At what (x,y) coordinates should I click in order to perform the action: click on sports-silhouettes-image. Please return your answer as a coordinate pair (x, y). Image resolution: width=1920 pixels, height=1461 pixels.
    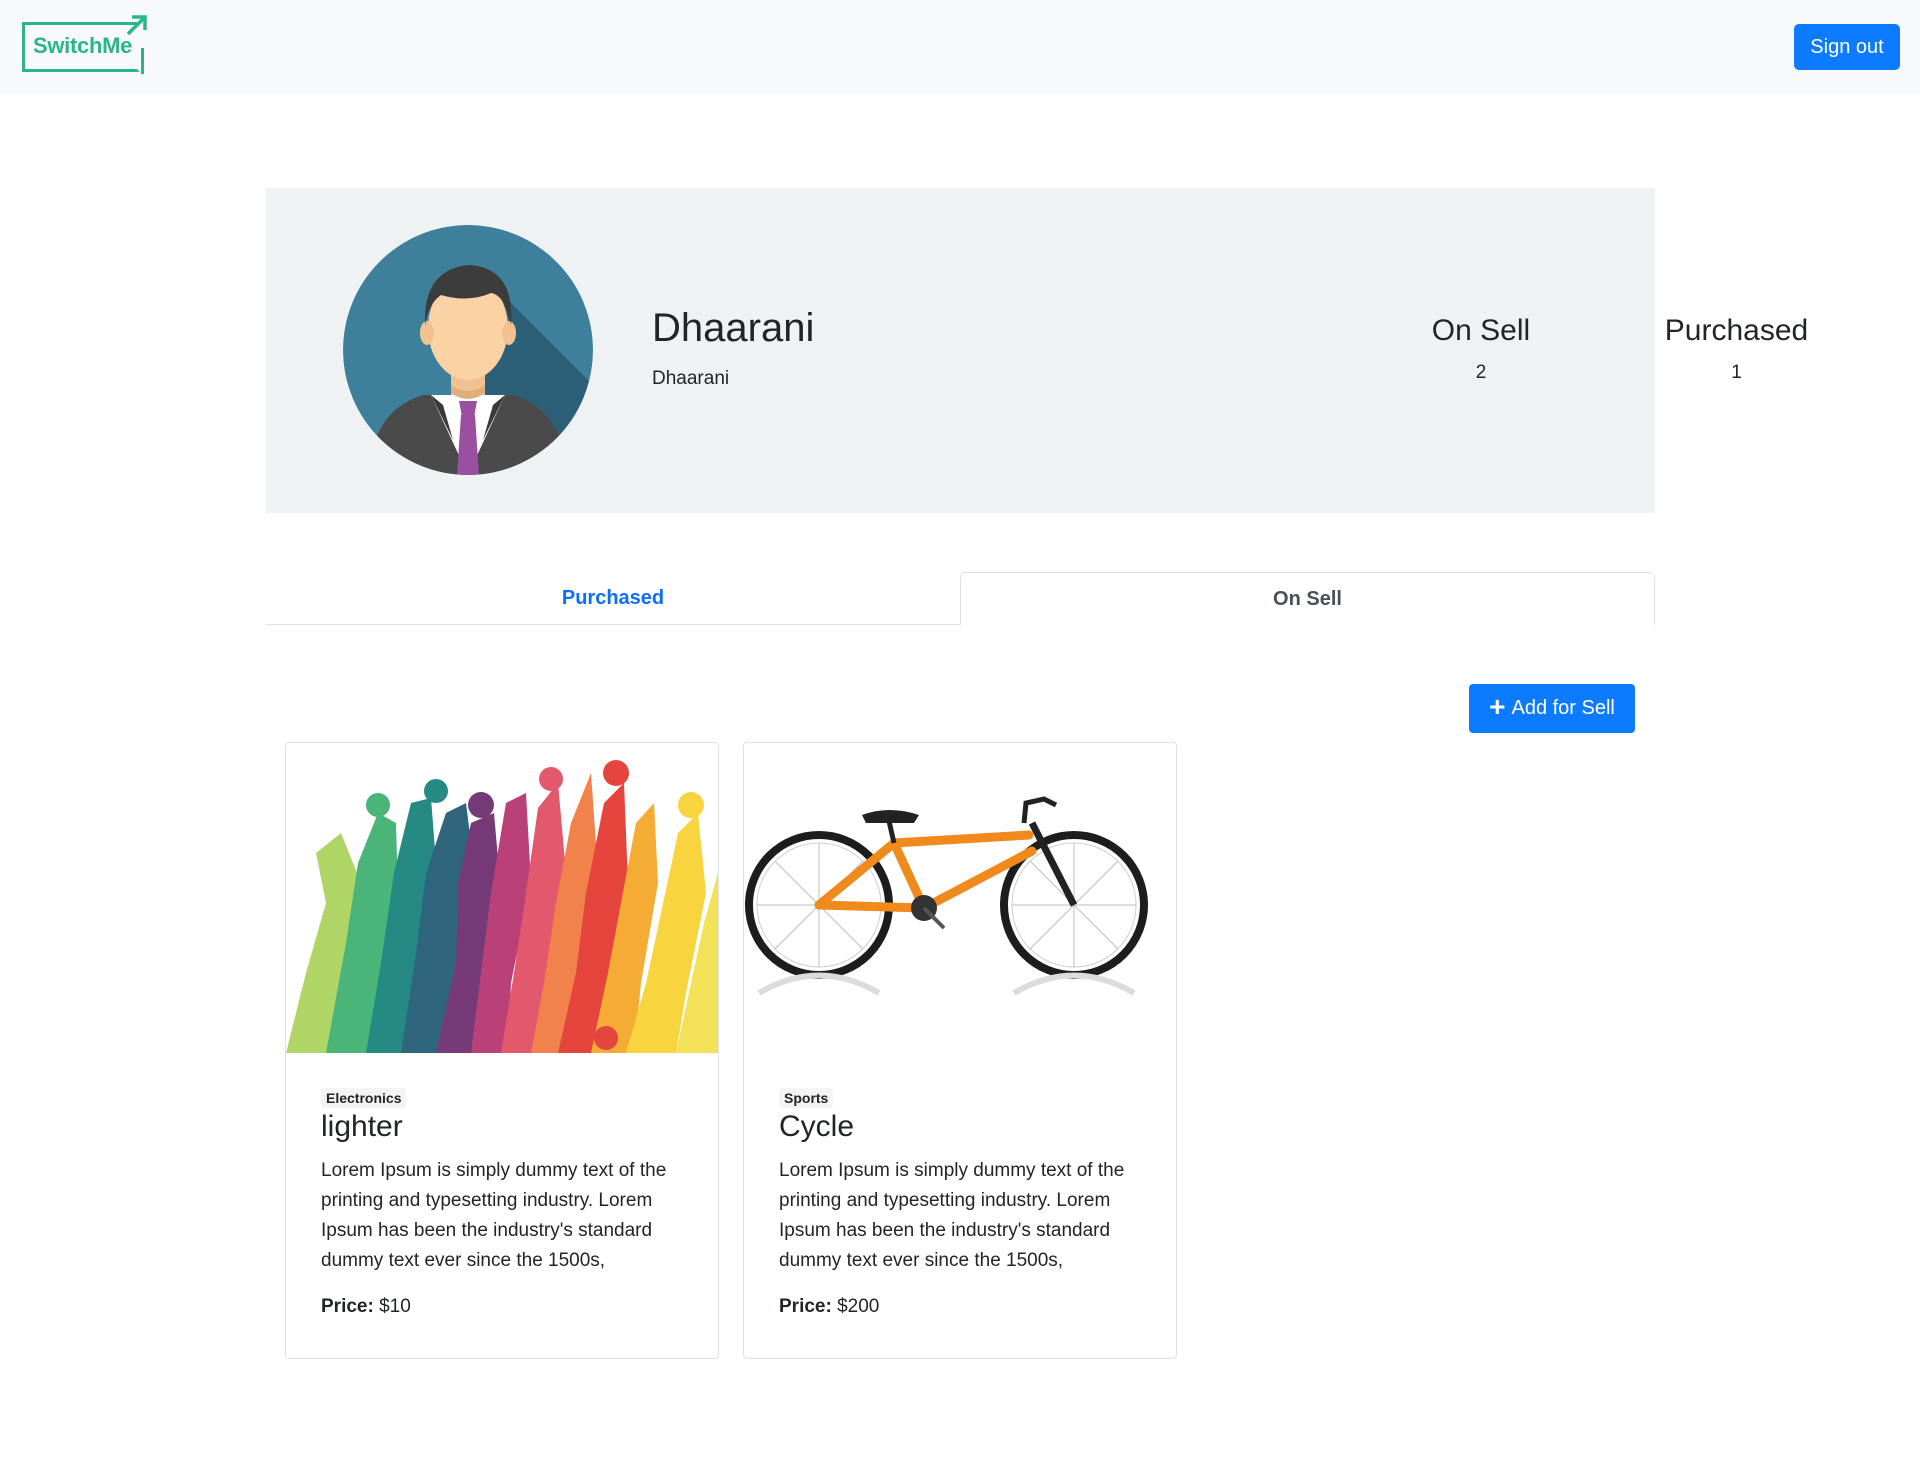
    Looking at the image, I should click on (502, 900).